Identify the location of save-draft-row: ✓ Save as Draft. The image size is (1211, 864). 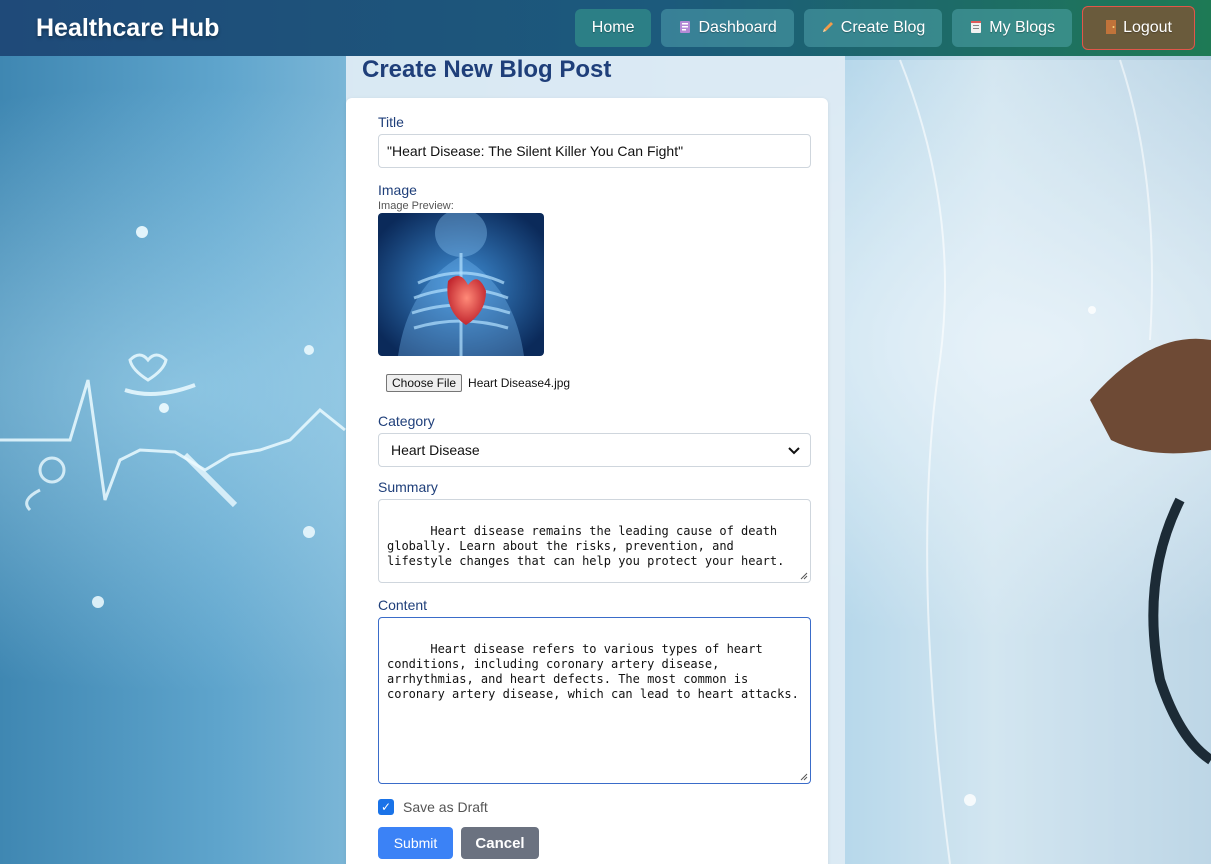
(595, 807).